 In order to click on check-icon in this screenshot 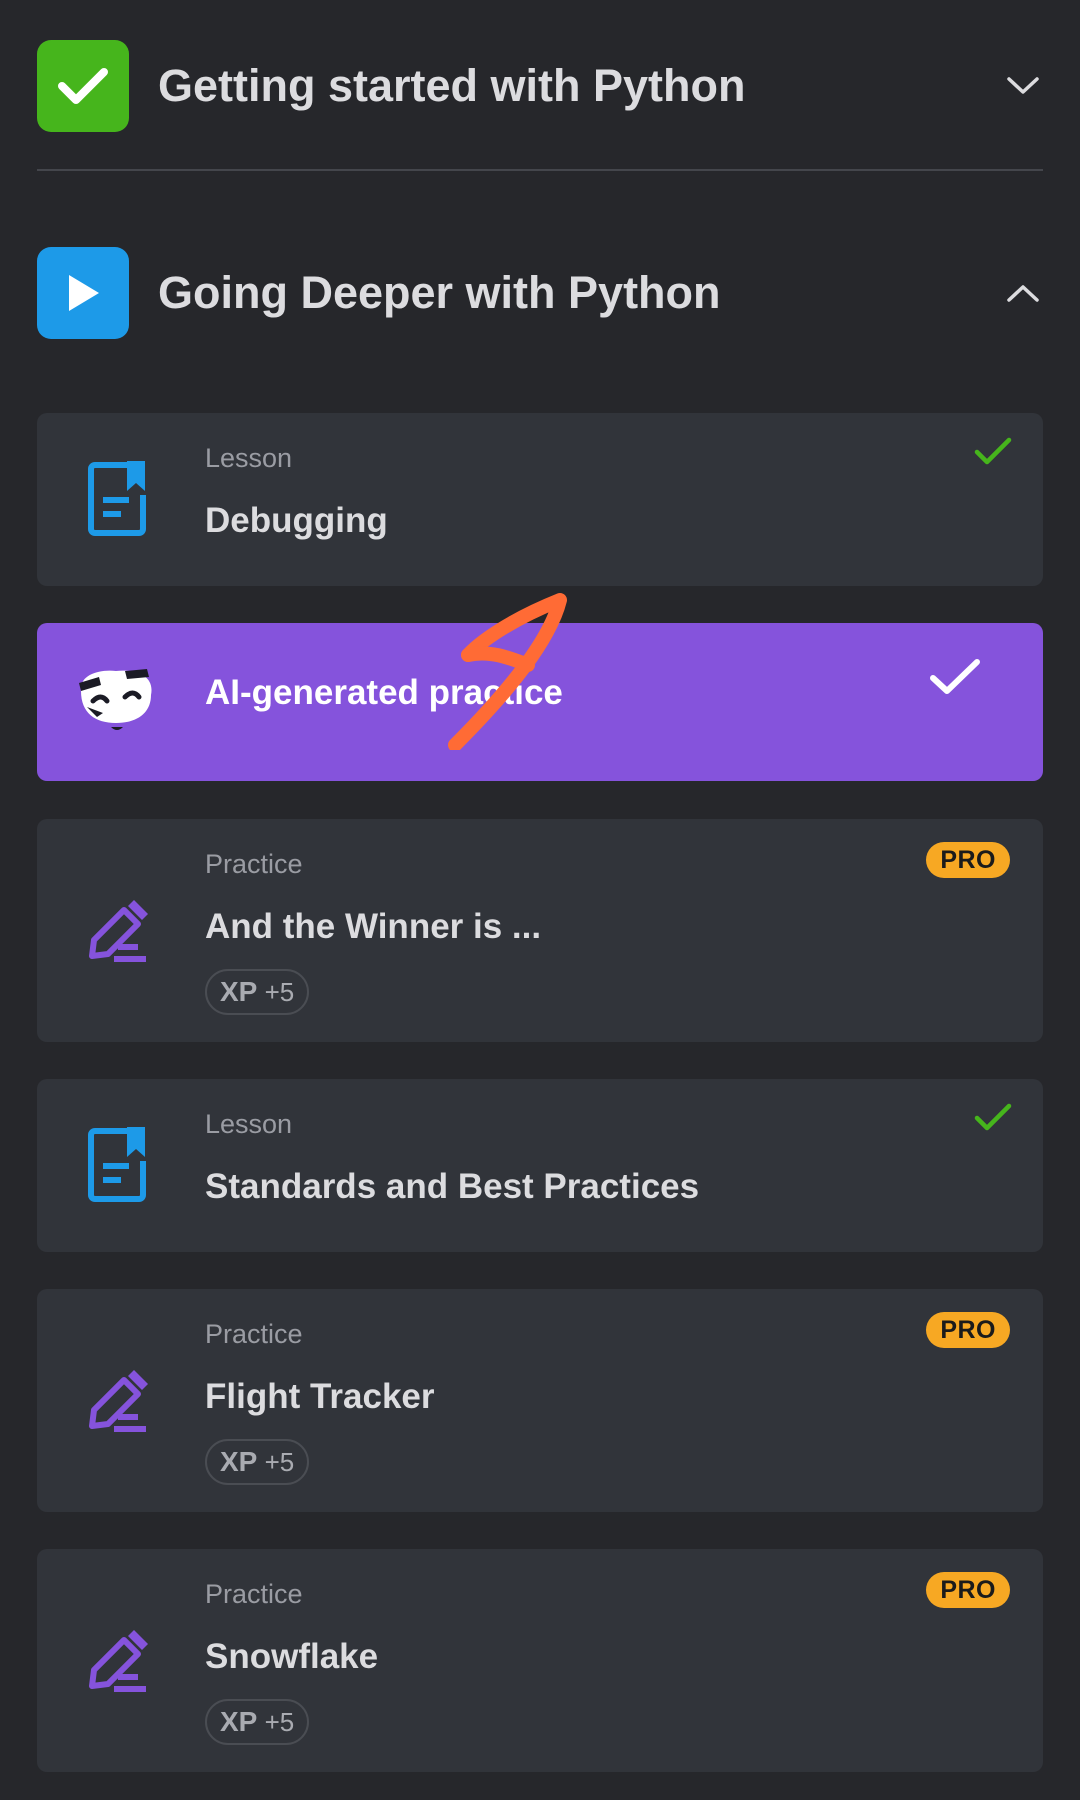, I will do `click(83, 86)`.